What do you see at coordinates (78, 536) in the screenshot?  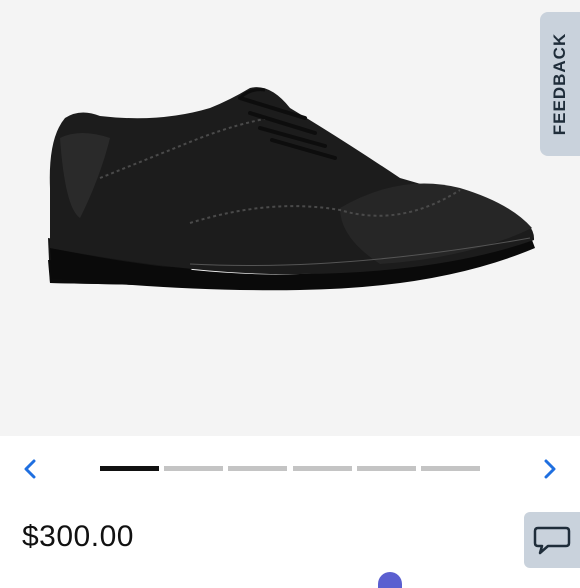 I see `product-price: $300.00` at bounding box center [78, 536].